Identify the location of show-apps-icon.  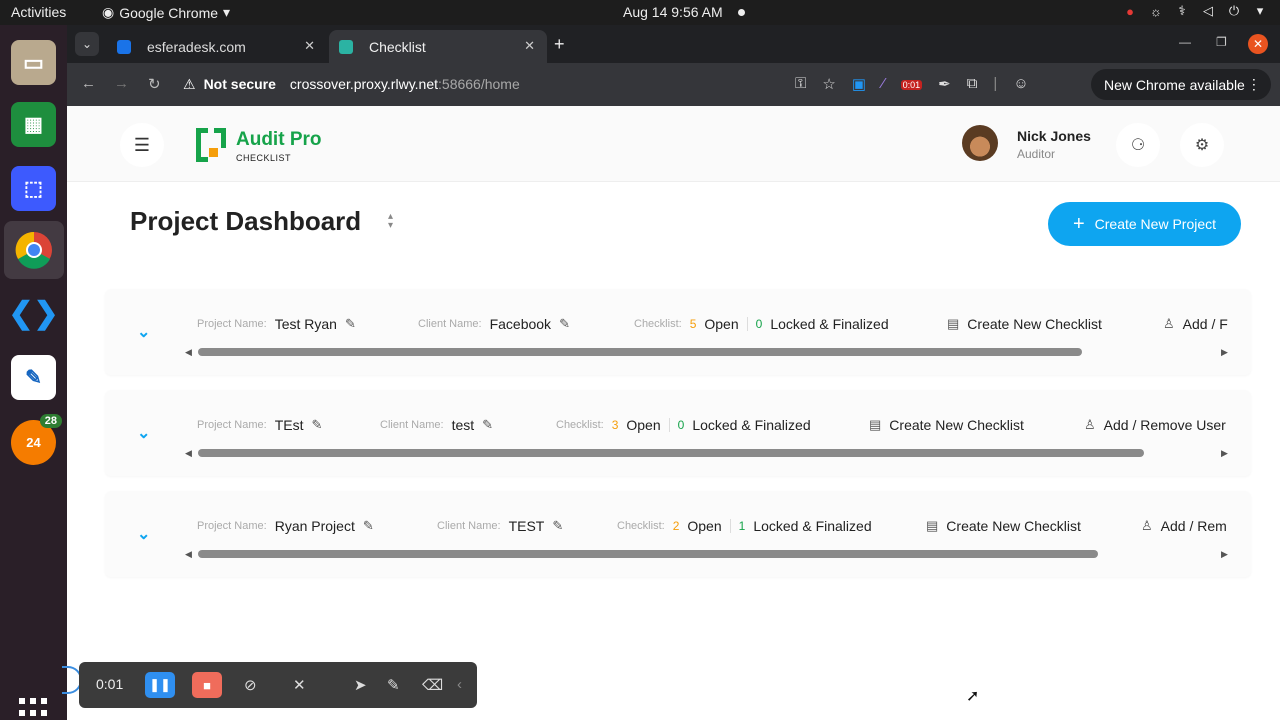
(34, 713).